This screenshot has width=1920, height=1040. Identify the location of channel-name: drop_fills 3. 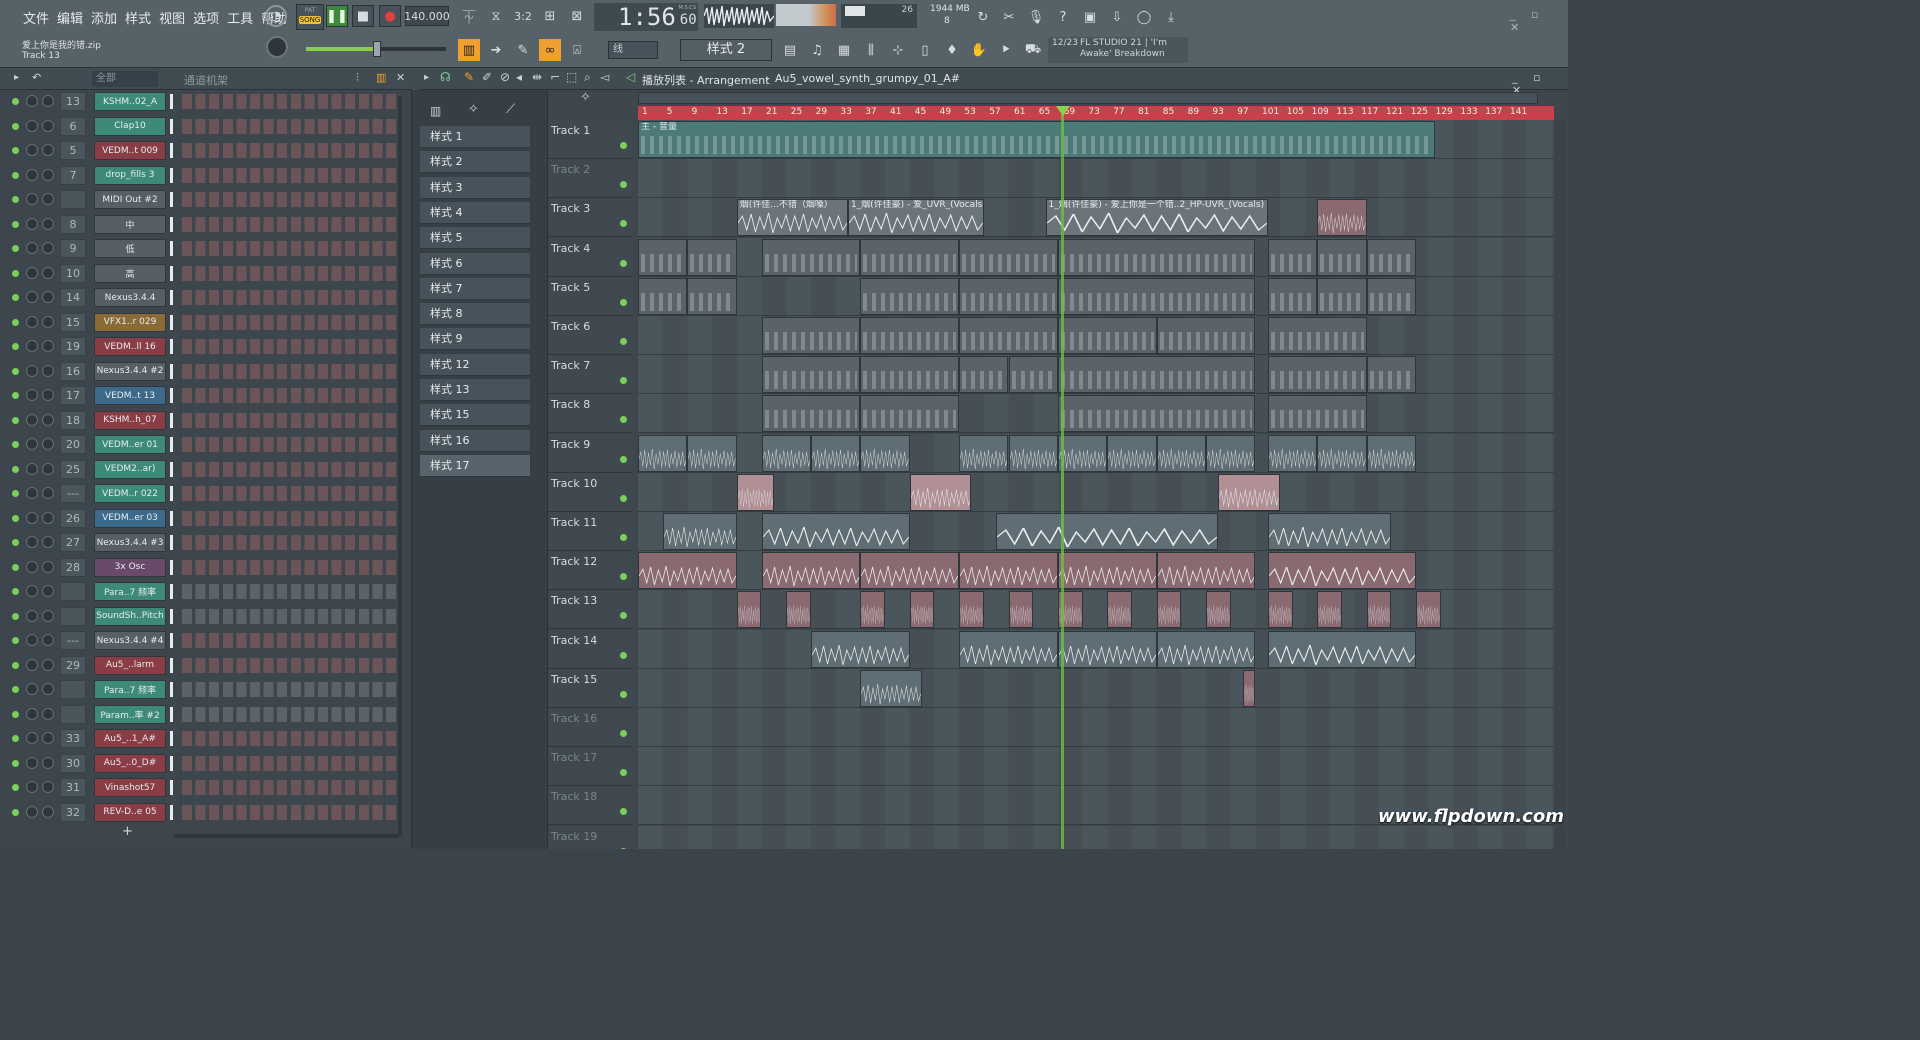
(130, 175).